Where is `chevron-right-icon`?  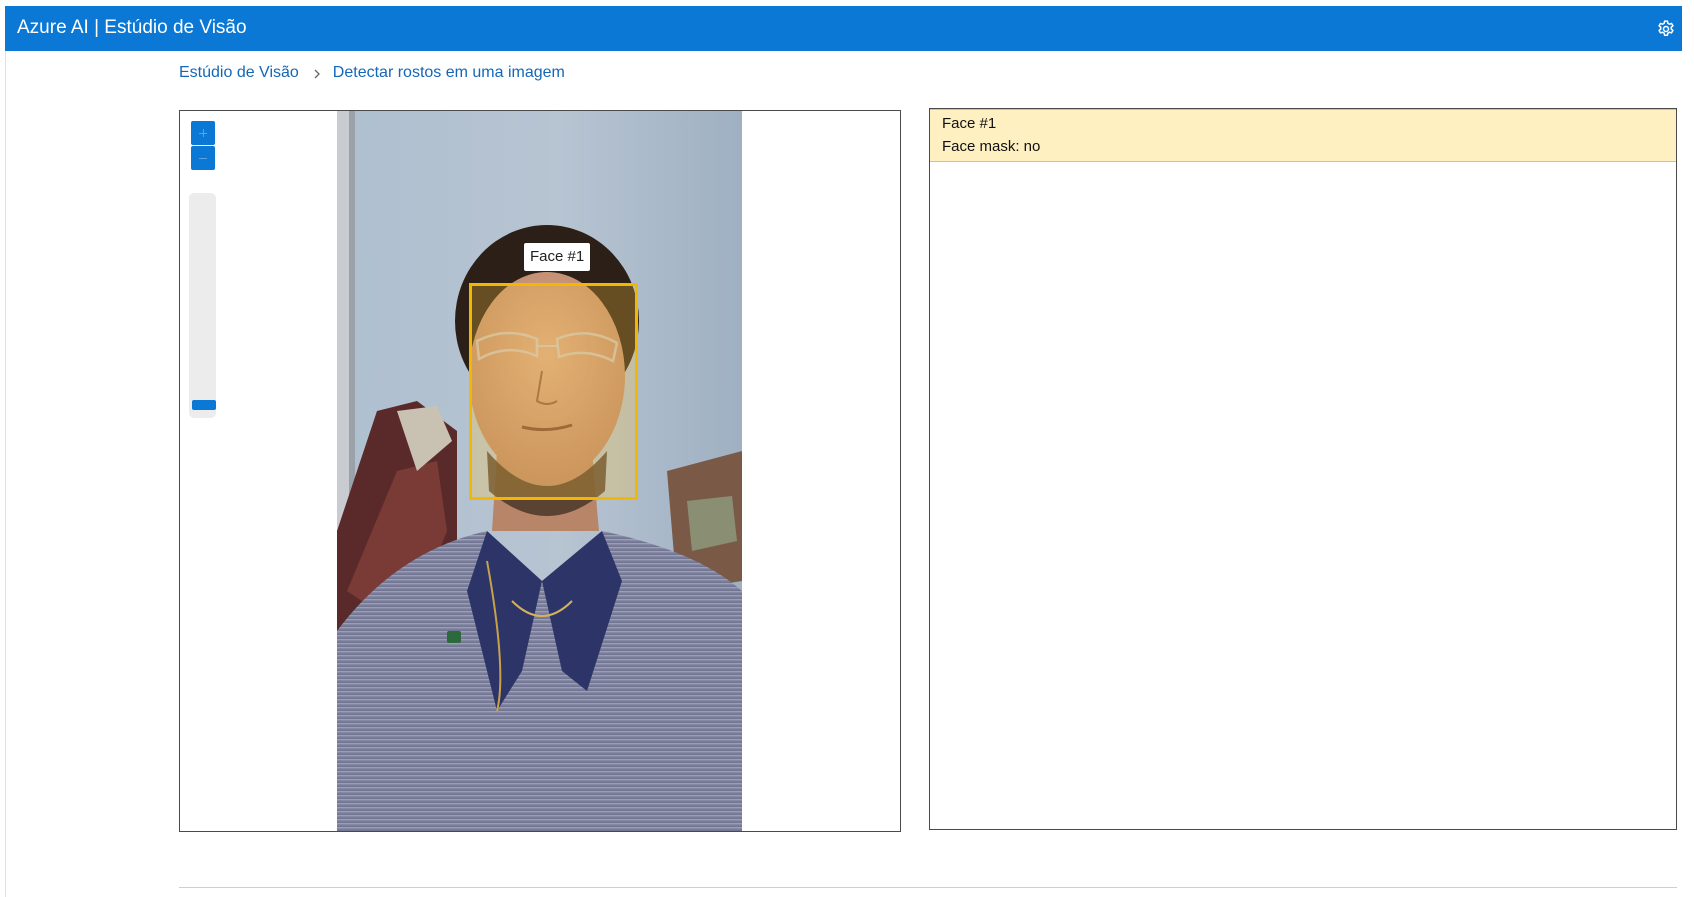 chevron-right-icon is located at coordinates (317, 73).